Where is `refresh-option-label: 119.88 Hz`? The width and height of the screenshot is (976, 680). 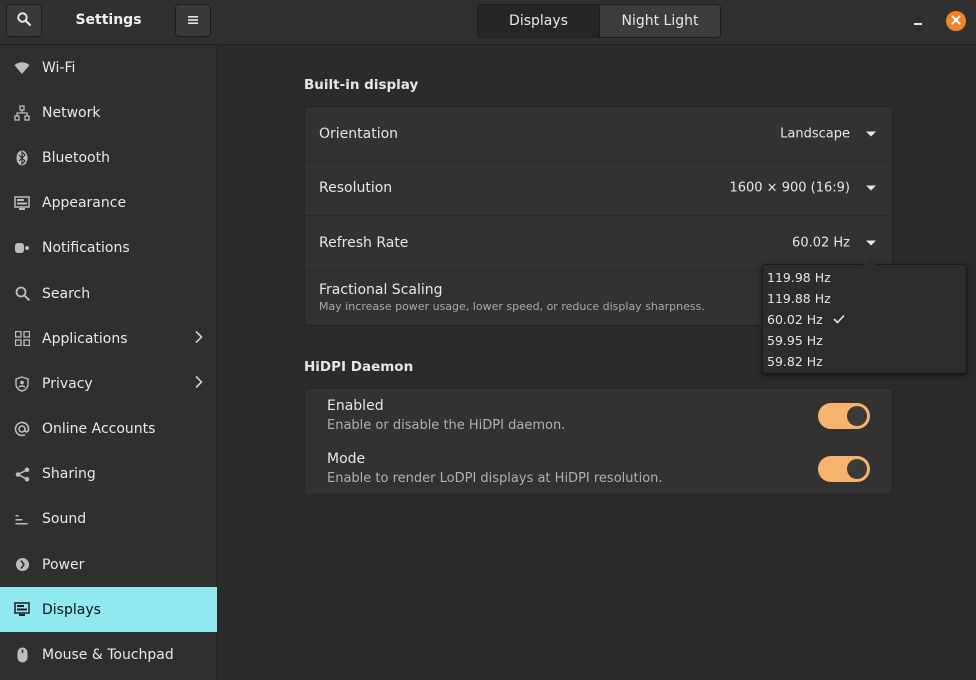 refresh-option-label: 119.88 Hz is located at coordinates (799, 298).